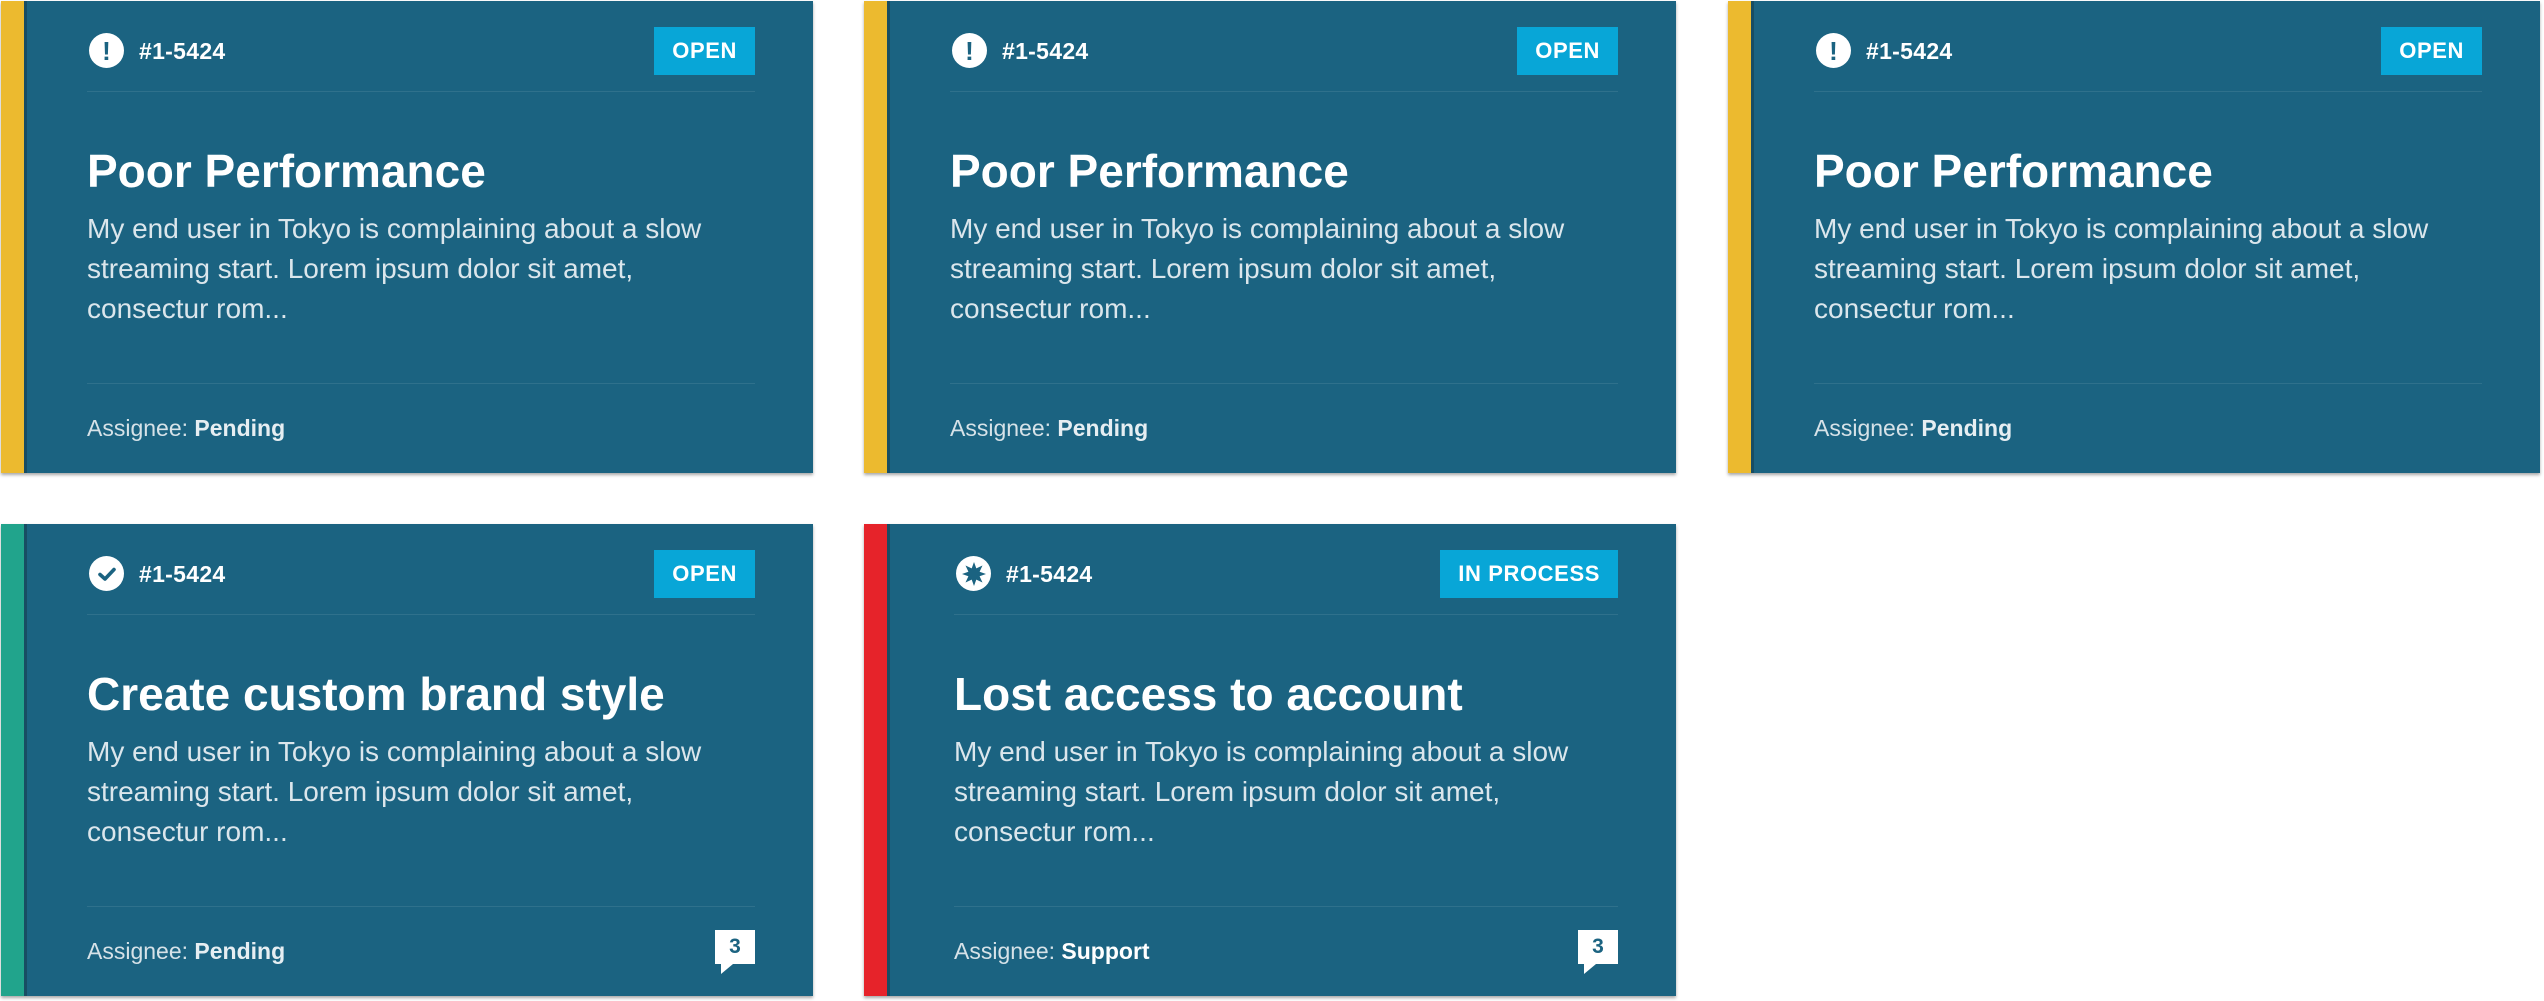 The width and height of the screenshot is (2544, 1001). I want to click on card-header: #1-5424 OPEN, so click(421, 569).